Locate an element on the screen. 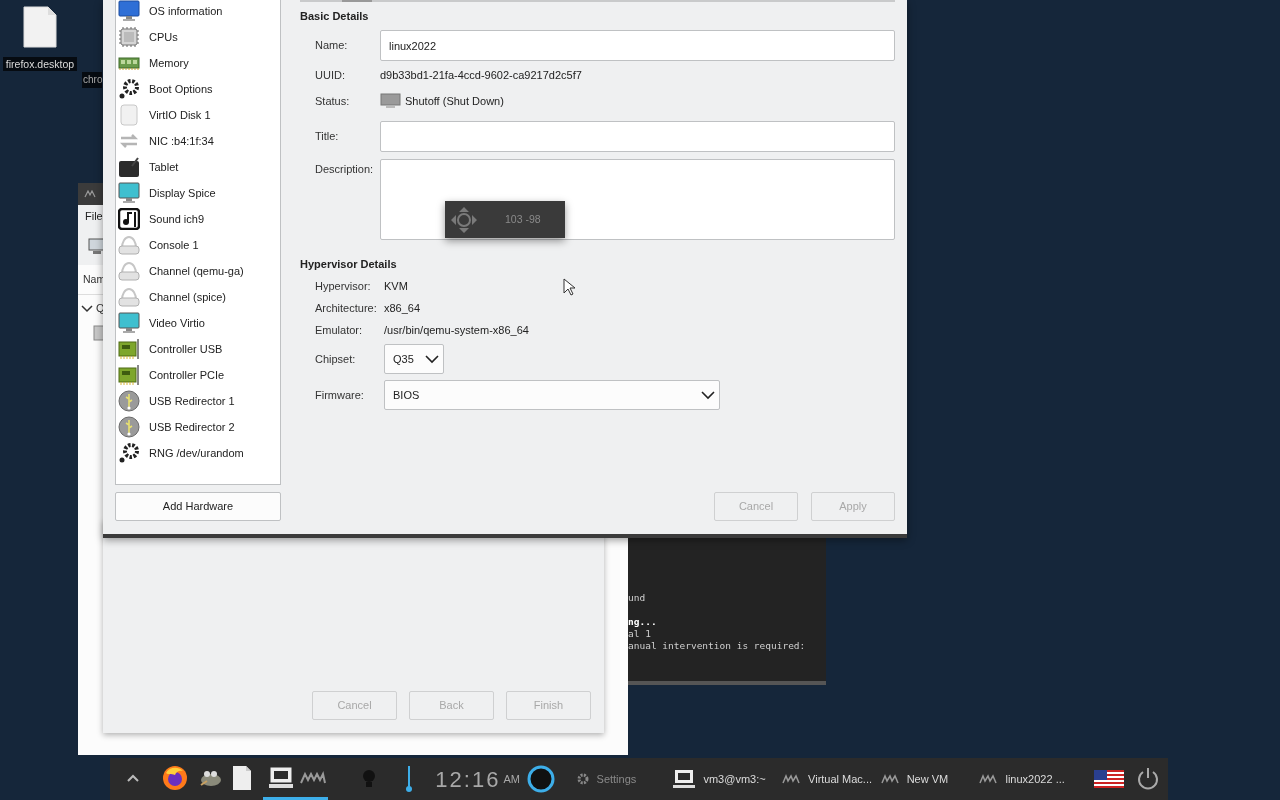  list-item: Channel (spice) is located at coordinates (188, 297).